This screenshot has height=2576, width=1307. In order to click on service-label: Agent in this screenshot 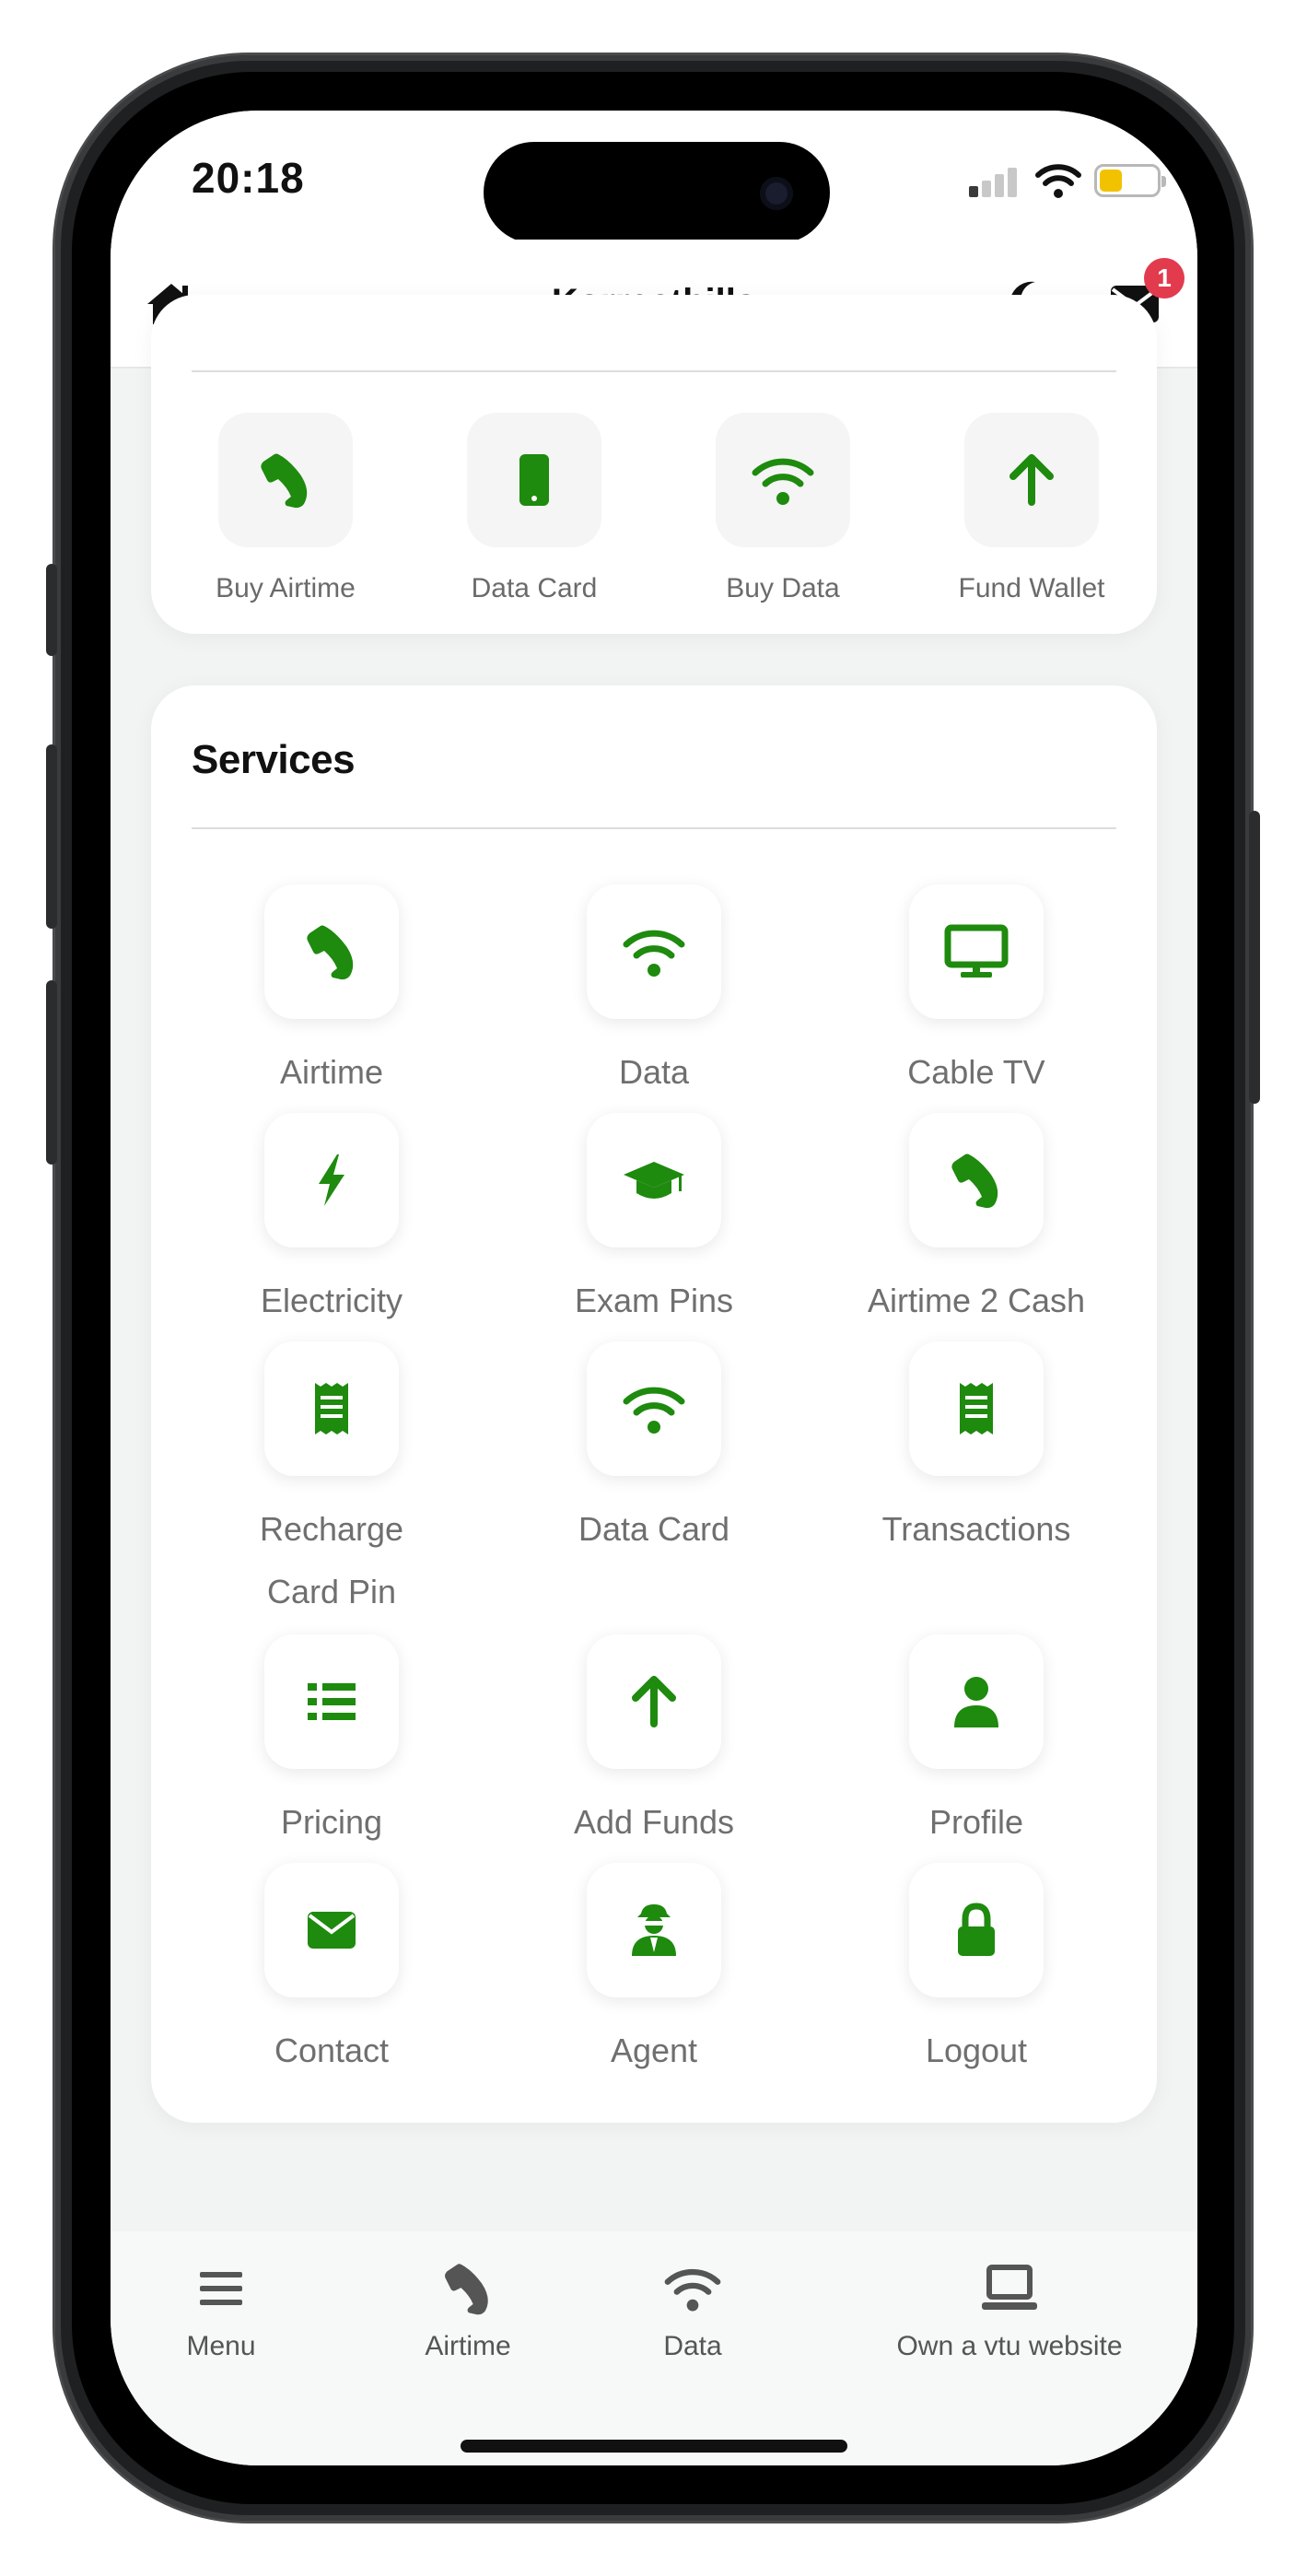, I will do `click(654, 2050)`.